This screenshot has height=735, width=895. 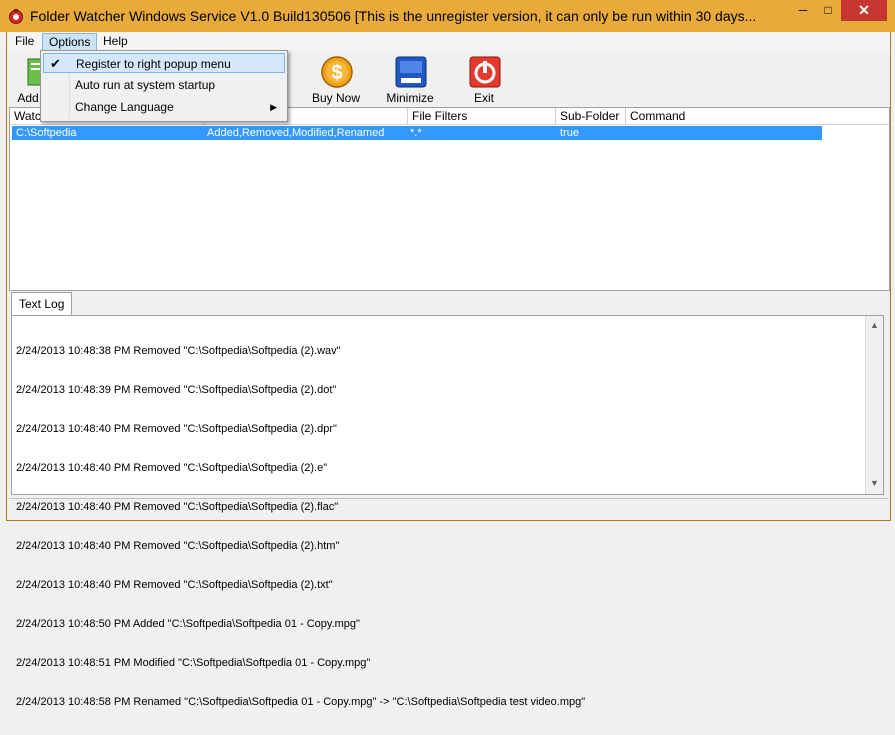 I want to click on cell-command, so click(x=627, y=133).